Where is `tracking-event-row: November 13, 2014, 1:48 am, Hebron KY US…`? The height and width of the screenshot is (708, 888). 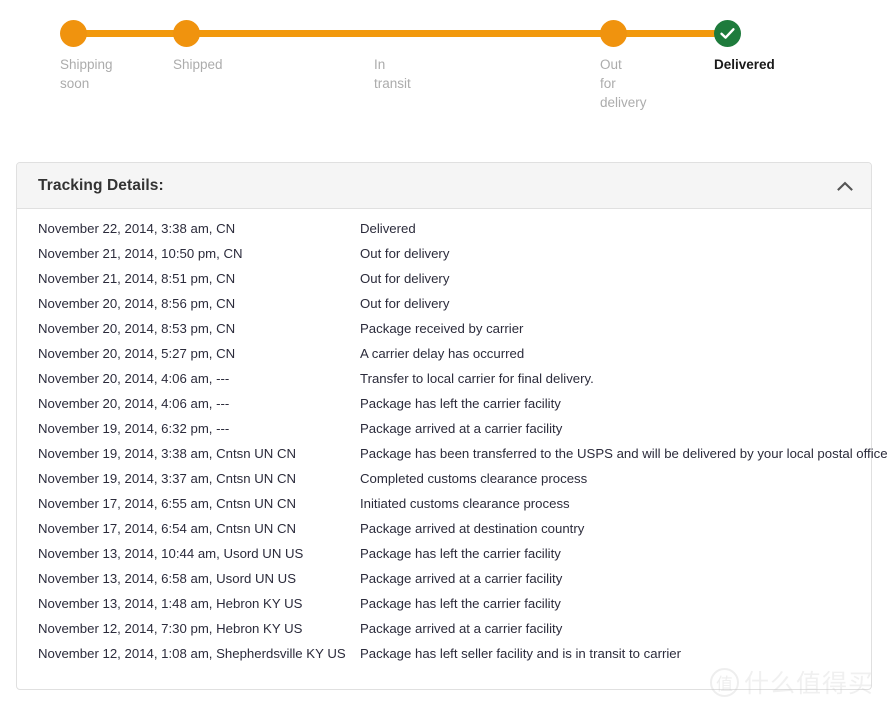 tracking-event-row: November 13, 2014, 1:48 am, Hebron KY US… is located at coordinates (444, 608).